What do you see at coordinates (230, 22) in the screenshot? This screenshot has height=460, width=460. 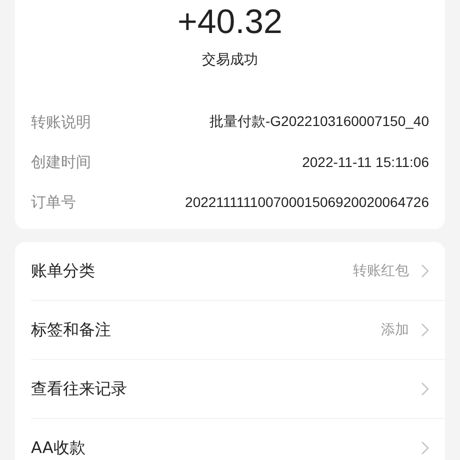 I see `amount: +40.32` at bounding box center [230, 22].